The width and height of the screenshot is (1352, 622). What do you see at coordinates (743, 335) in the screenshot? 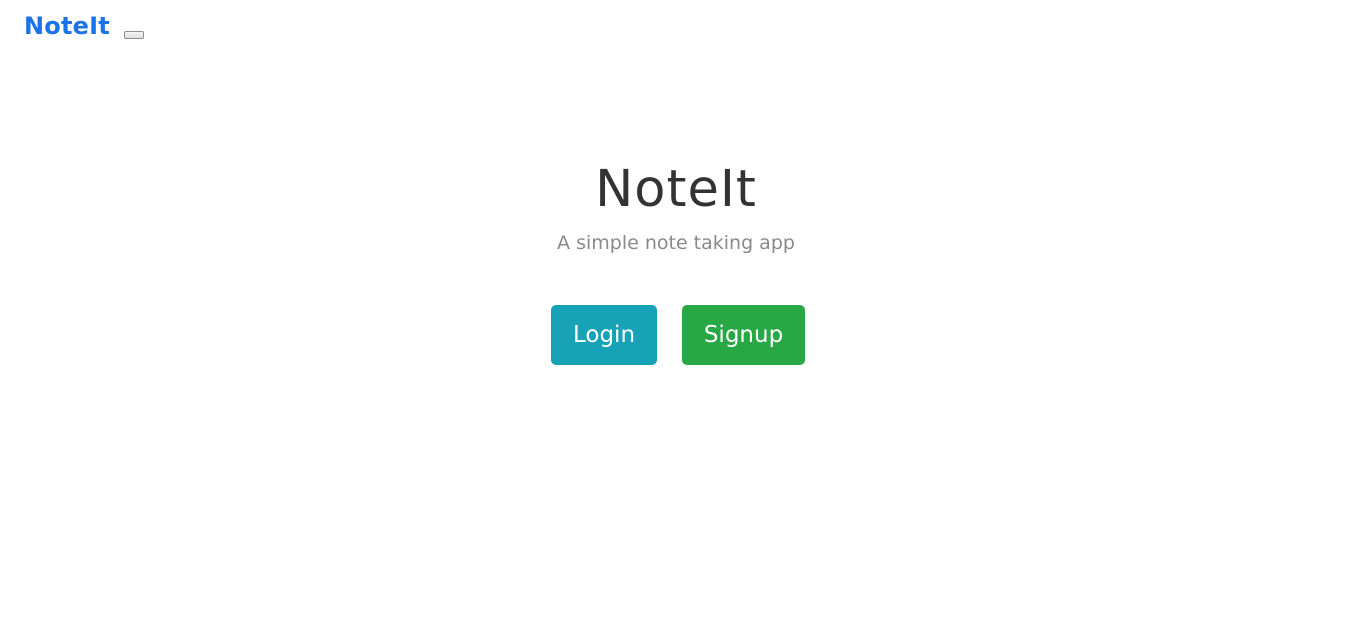
I see `signup-button: Signup` at bounding box center [743, 335].